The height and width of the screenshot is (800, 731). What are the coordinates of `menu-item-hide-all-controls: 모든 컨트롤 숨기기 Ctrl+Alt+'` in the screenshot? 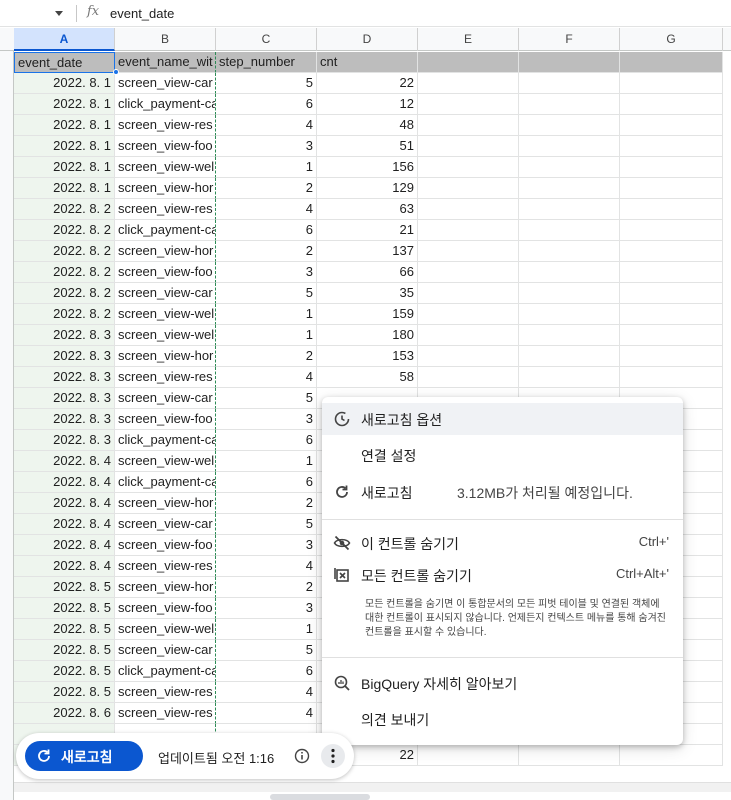 It's located at (502, 575).